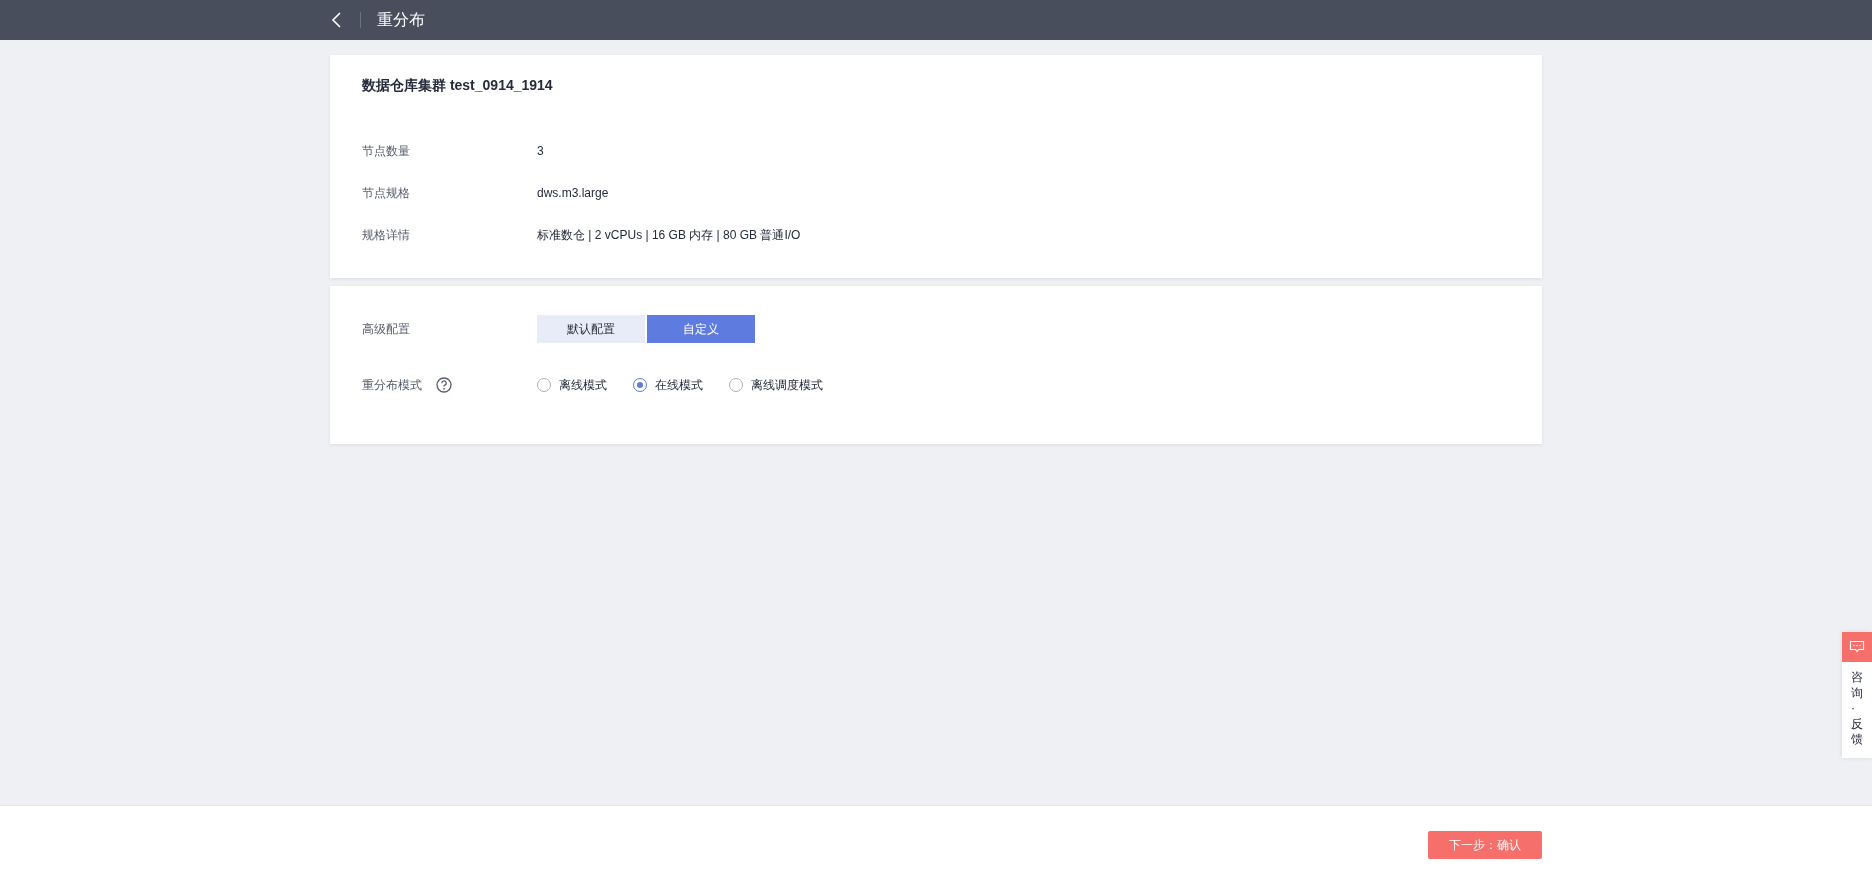 This screenshot has width=1872, height=884. Describe the element at coordinates (386, 329) in the screenshot. I see `field-label: 高级配置` at that location.